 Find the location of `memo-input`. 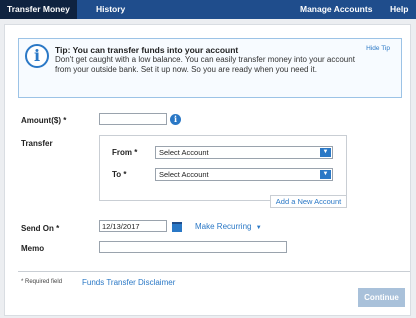

memo-input is located at coordinates (193, 247).